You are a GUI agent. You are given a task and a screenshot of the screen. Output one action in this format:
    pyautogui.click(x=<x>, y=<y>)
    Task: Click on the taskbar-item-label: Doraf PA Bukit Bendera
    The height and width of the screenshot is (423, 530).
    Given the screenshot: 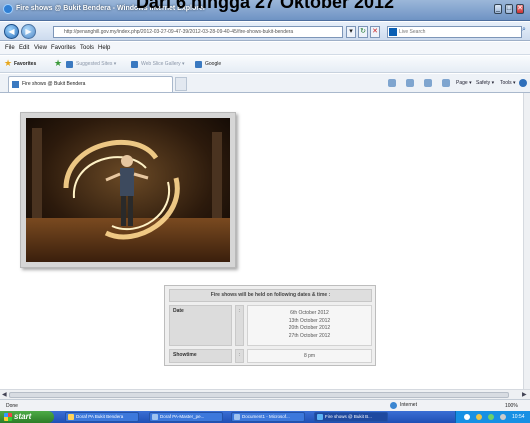 What is the action you would take?
    pyautogui.click(x=100, y=416)
    